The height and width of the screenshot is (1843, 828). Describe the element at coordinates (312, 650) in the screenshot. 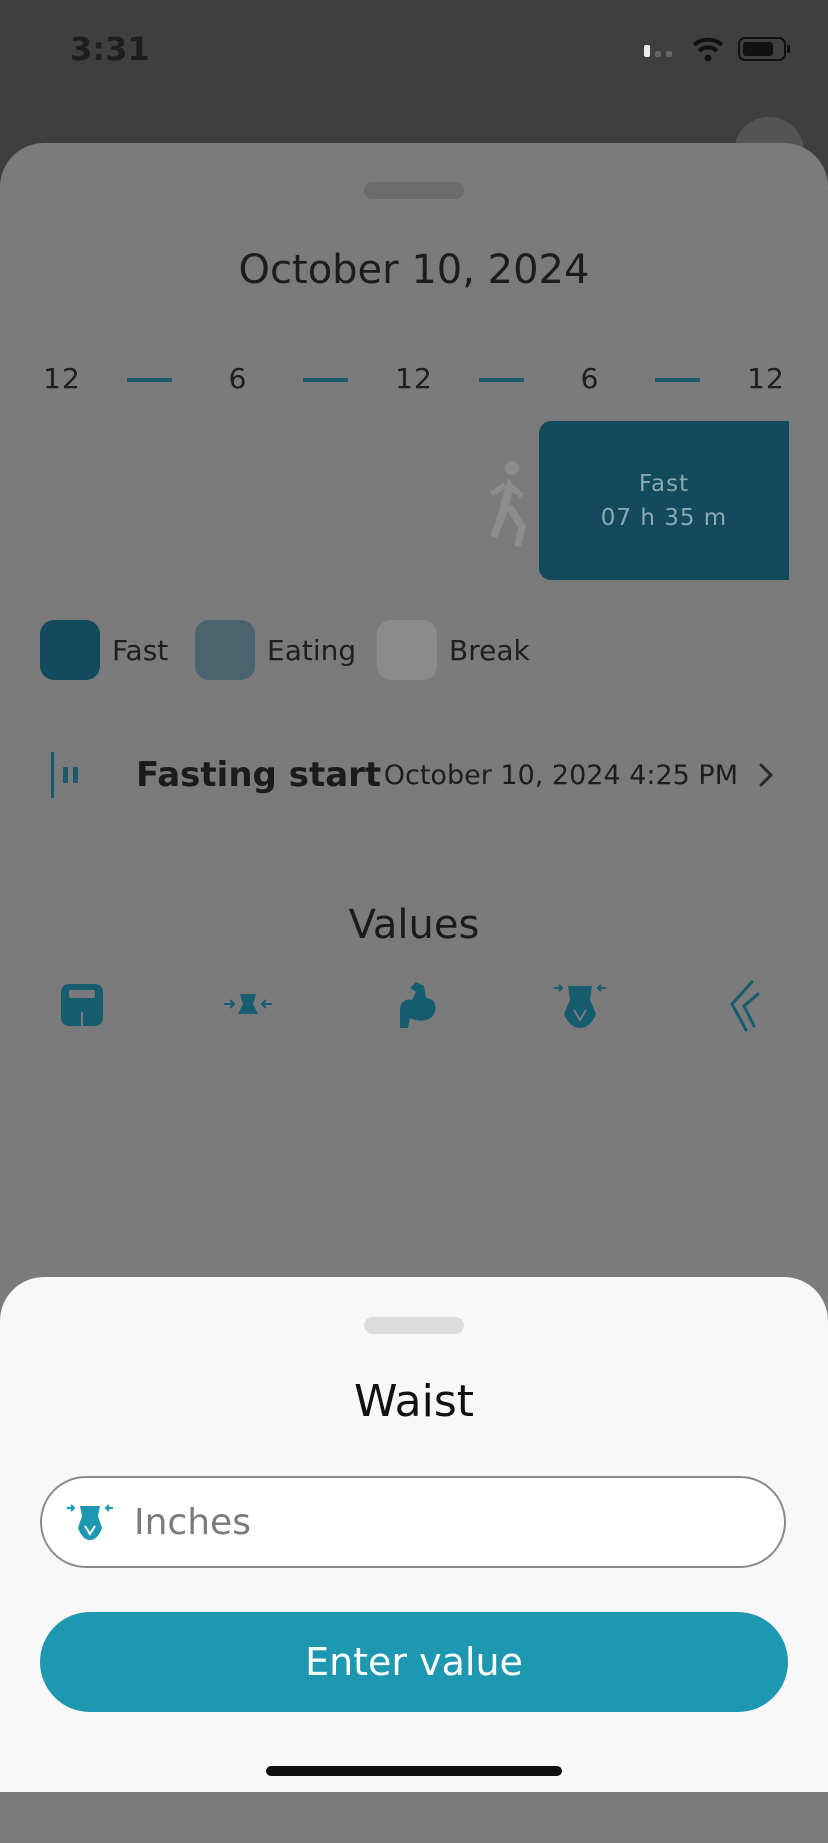

I see `legend-label: Eating` at that location.